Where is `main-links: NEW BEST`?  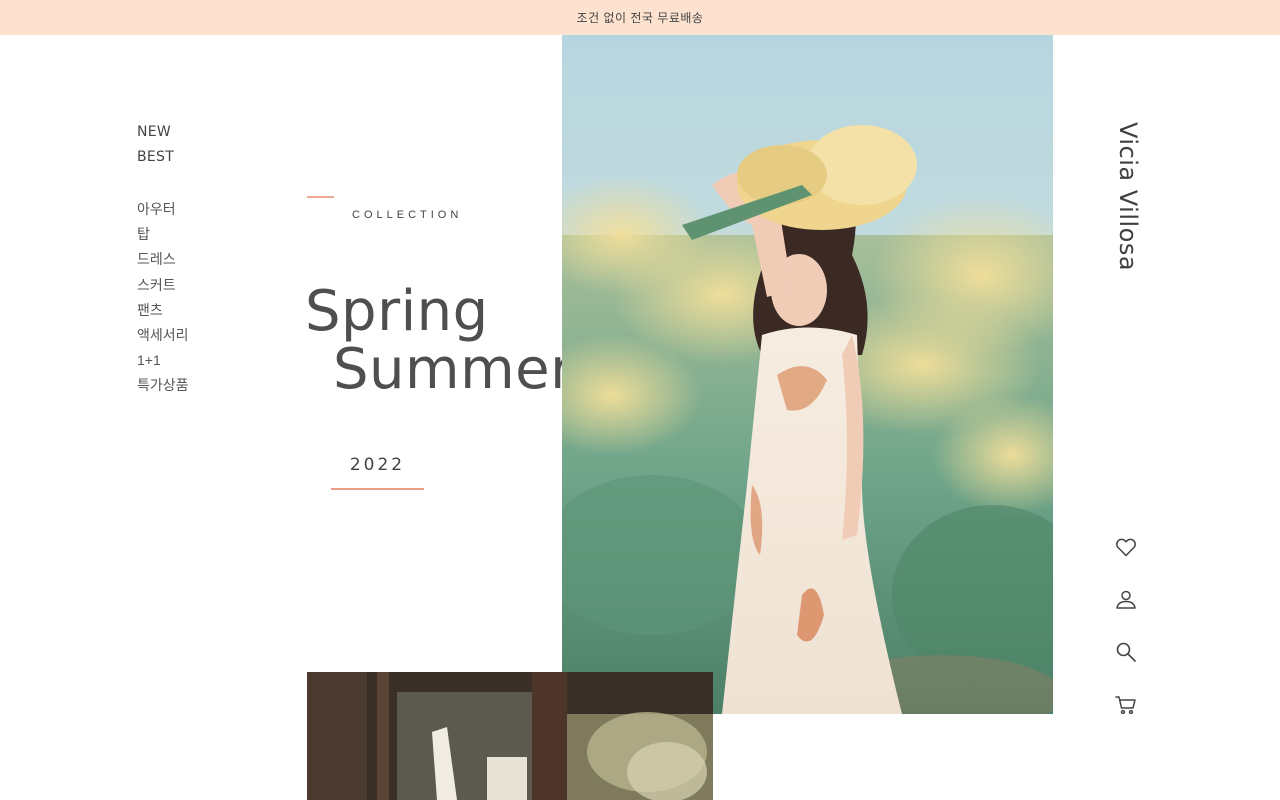
main-links: NEW BEST is located at coordinates (163, 147).